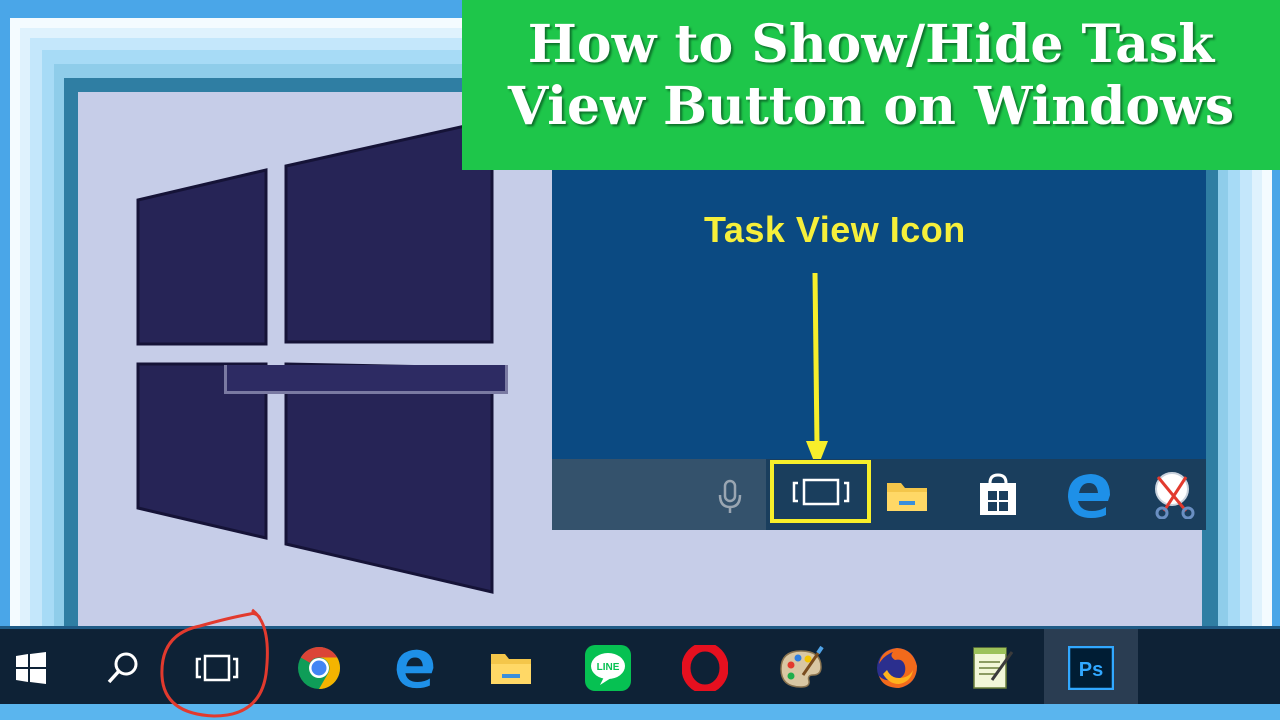 The width and height of the screenshot is (1280, 720). I want to click on folder-icon, so click(511, 669).